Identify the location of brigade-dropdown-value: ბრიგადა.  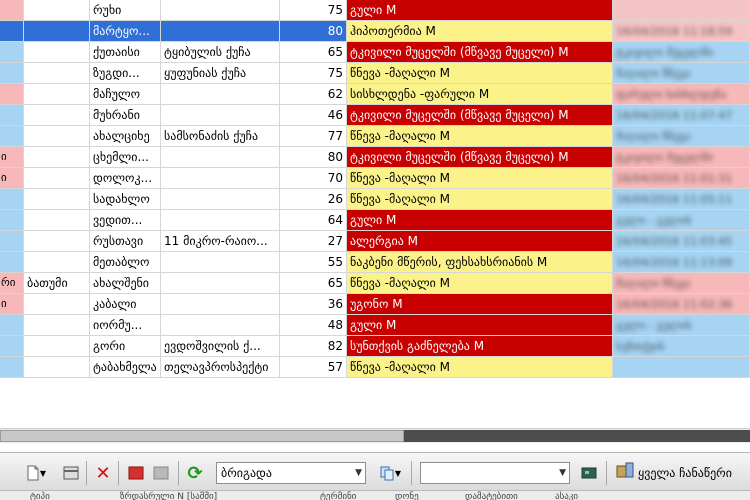
(246, 473).